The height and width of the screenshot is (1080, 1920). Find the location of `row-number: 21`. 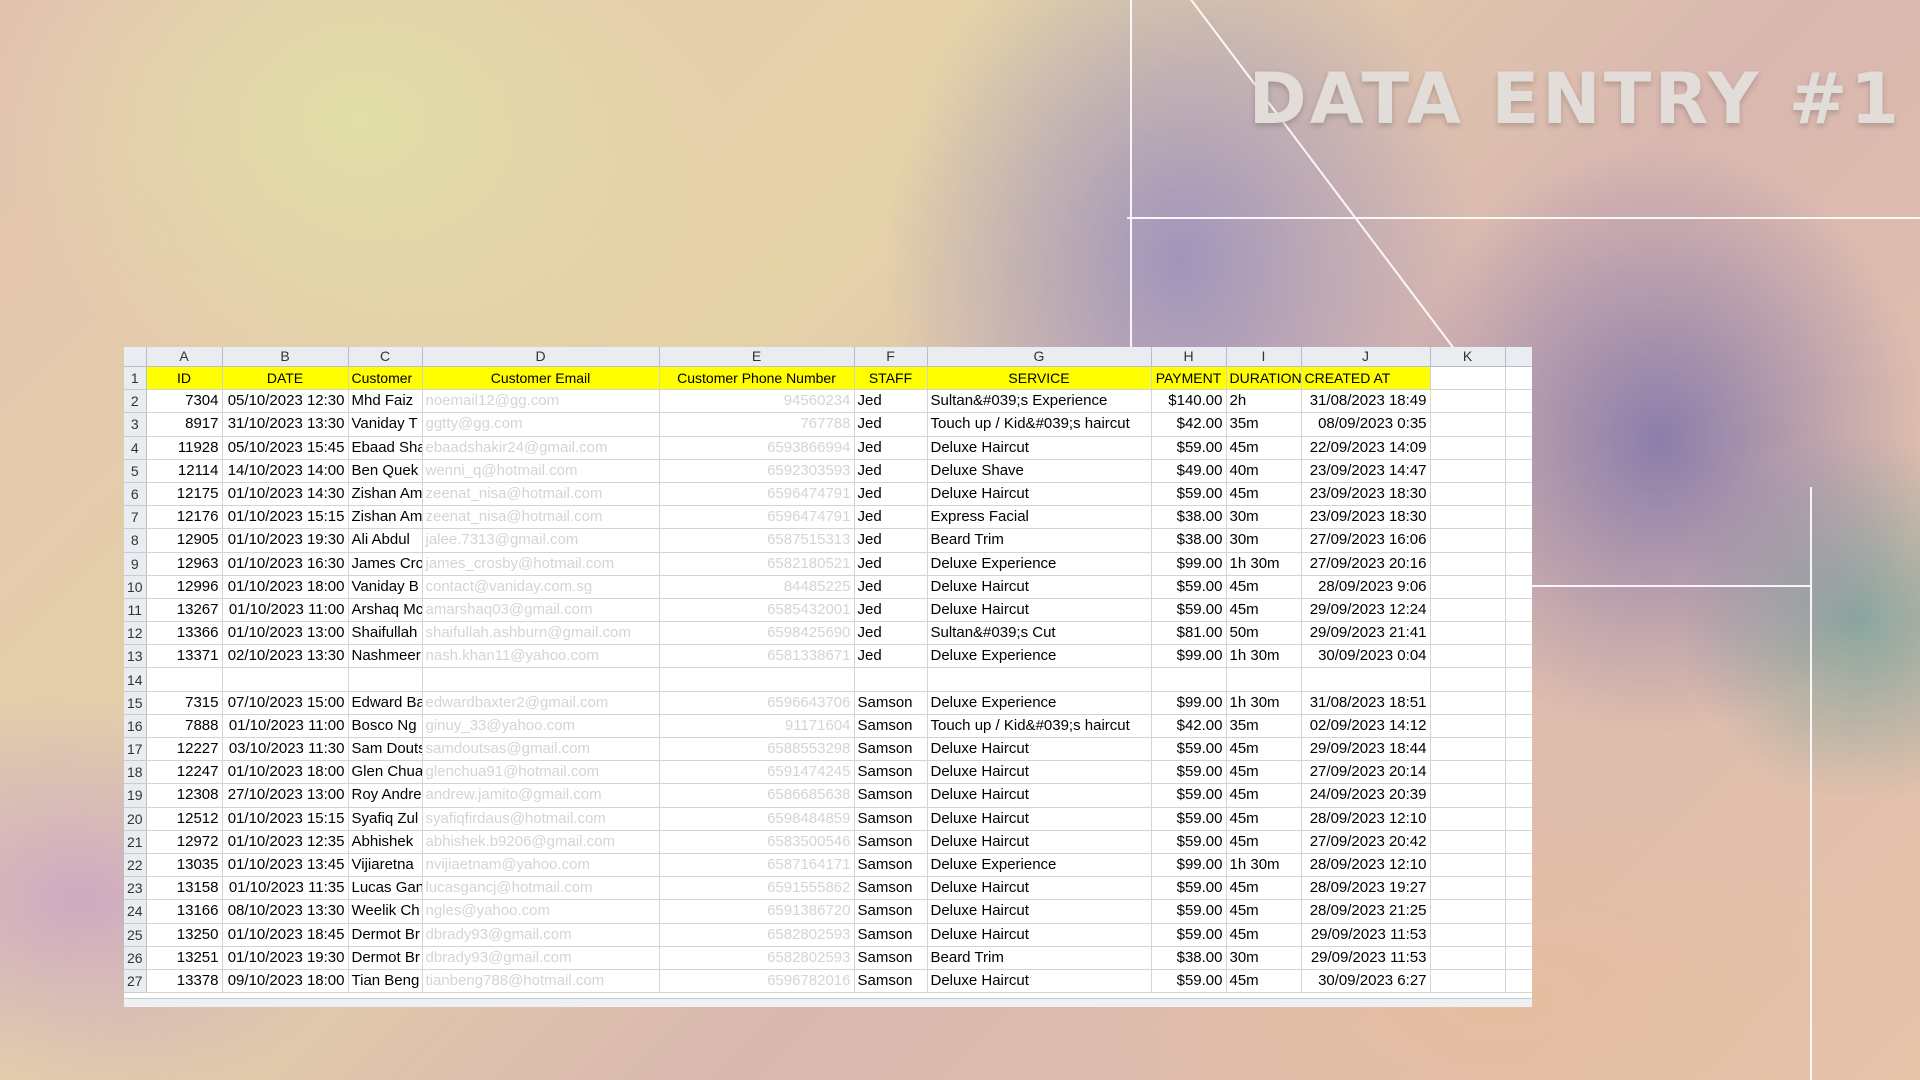

row-number: 21 is located at coordinates (135, 842).